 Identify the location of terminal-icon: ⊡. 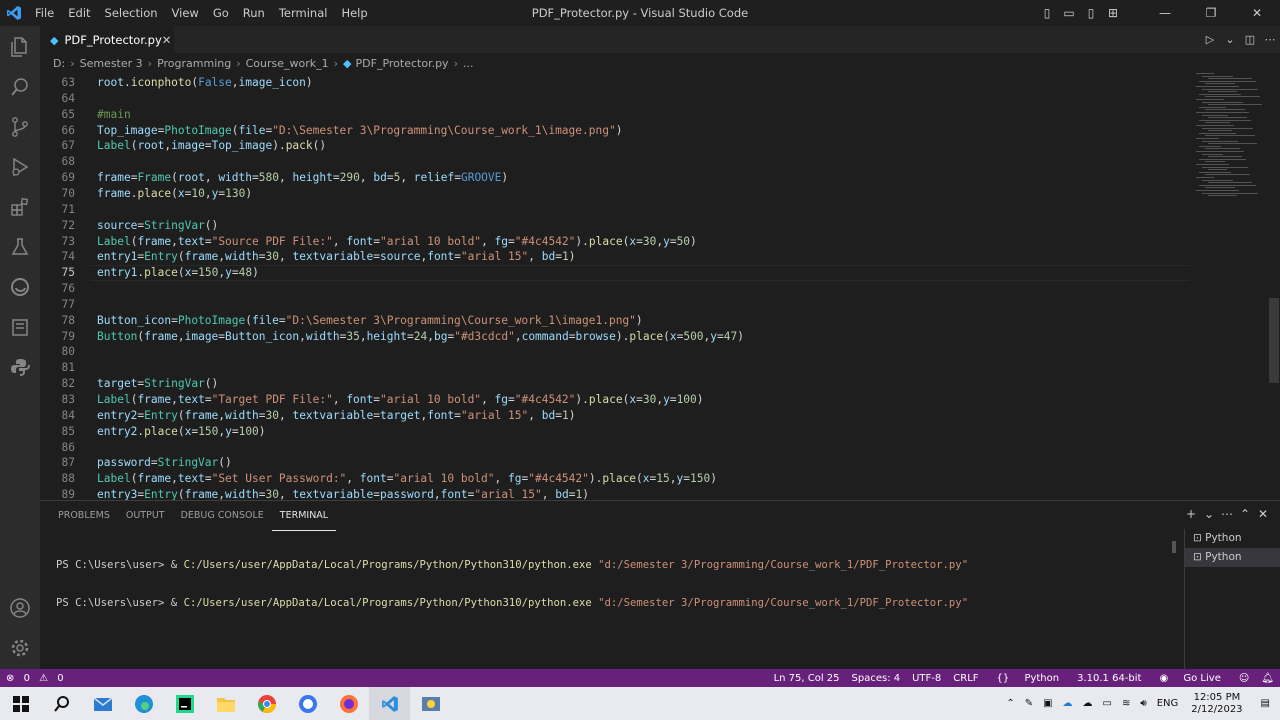
(1199, 538).